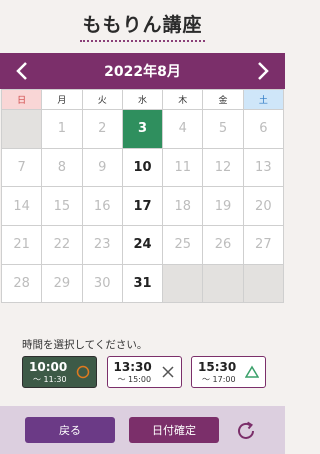 Image resolution: width=320 pixels, height=454 pixels. What do you see at coordinates (22, 100) in the screenshot?
I see `weekday-sun: 日` at bounding box center [22, 100].